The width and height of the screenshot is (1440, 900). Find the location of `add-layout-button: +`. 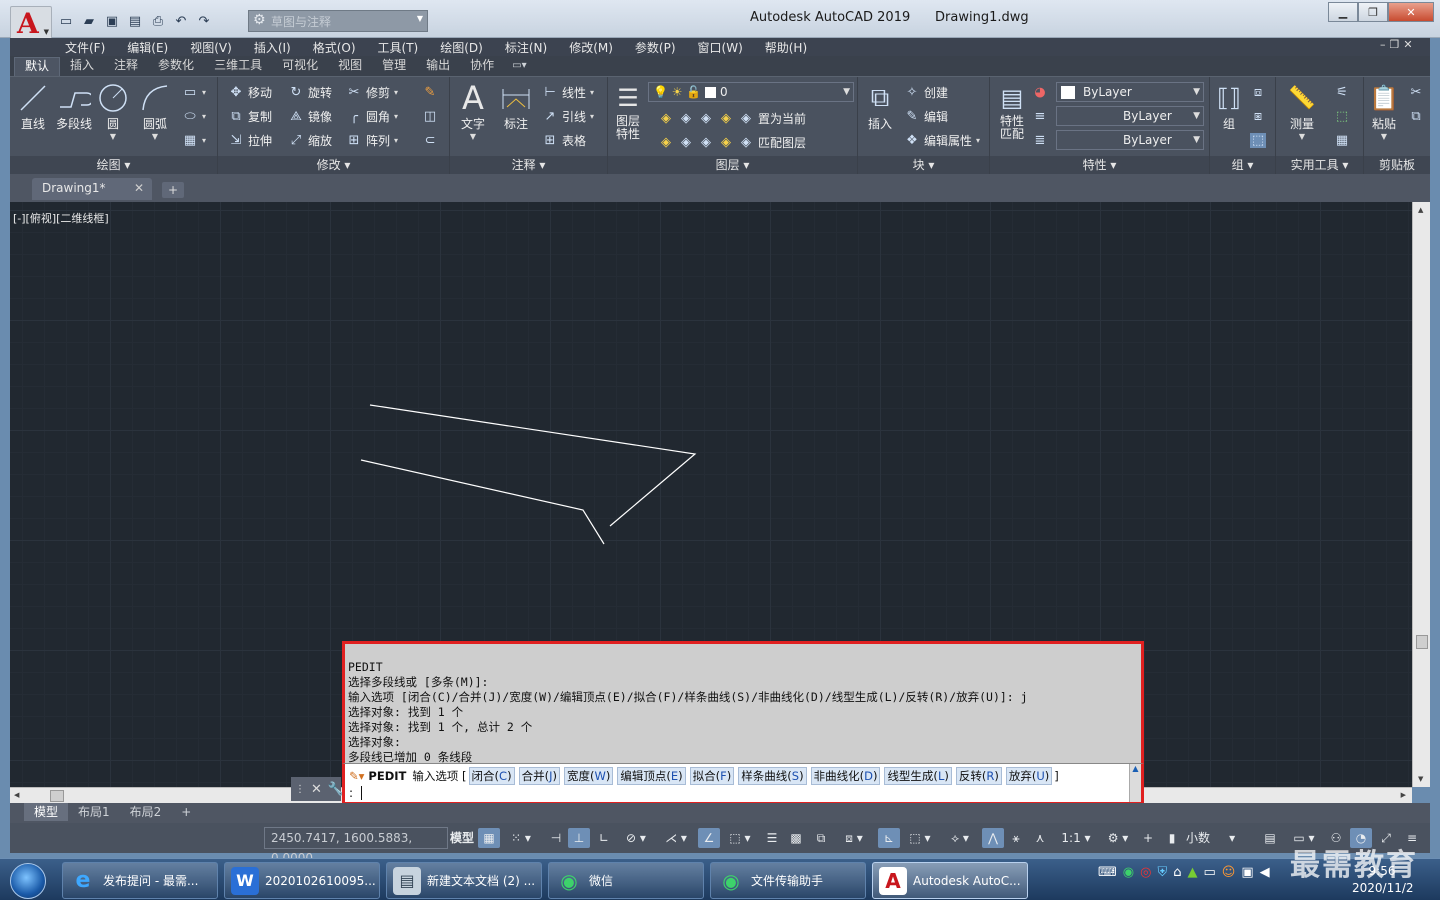

add-layout-button: + is located at coordinates (186, 812).